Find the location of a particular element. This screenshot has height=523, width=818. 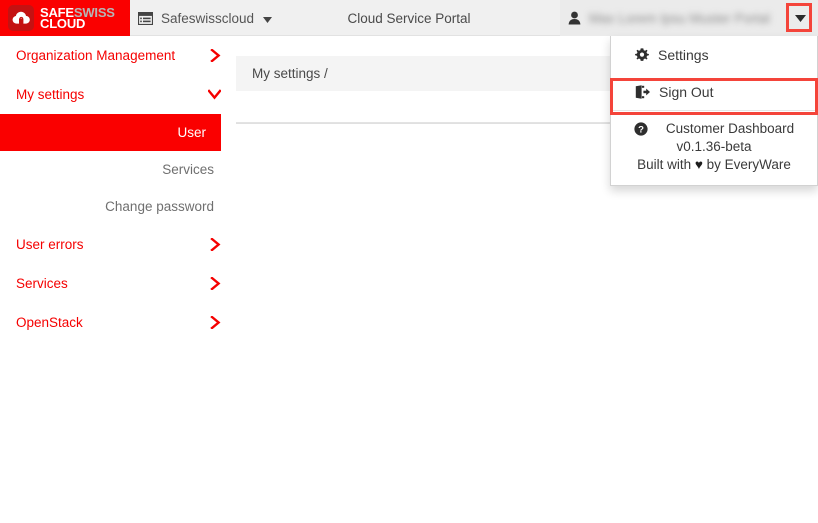

user-name-label: Max Lorem Ipsu Muster Portal is located at coordinates (679, 18).